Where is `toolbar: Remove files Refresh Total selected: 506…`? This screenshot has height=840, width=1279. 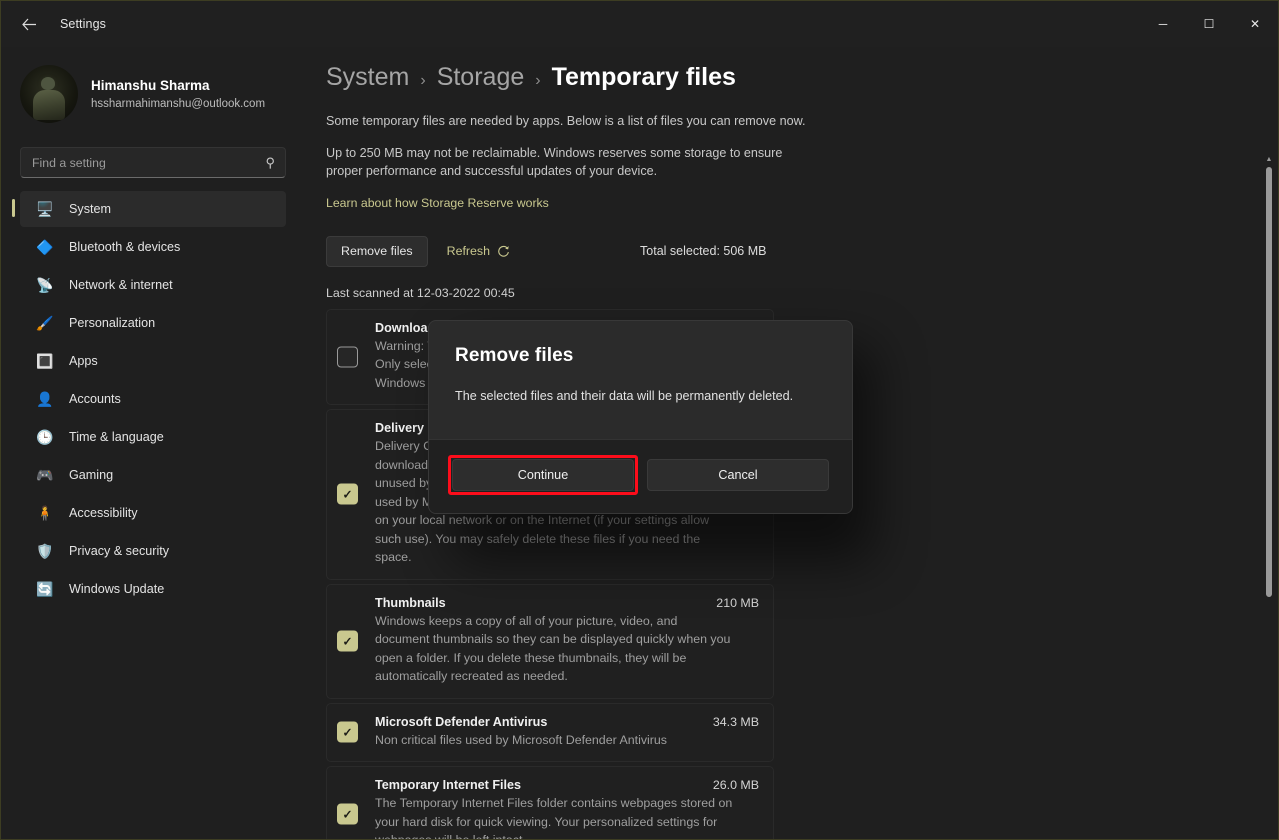 toolbar: Remove files Refresh Total selected: 506… is located at coordinates (802, 251).